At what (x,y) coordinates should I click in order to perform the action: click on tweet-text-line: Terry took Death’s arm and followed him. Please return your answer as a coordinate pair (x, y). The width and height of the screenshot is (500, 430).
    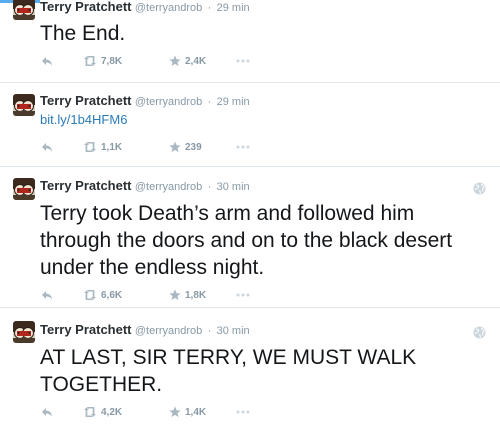
    Looking at the image, I should click on (227, 213).